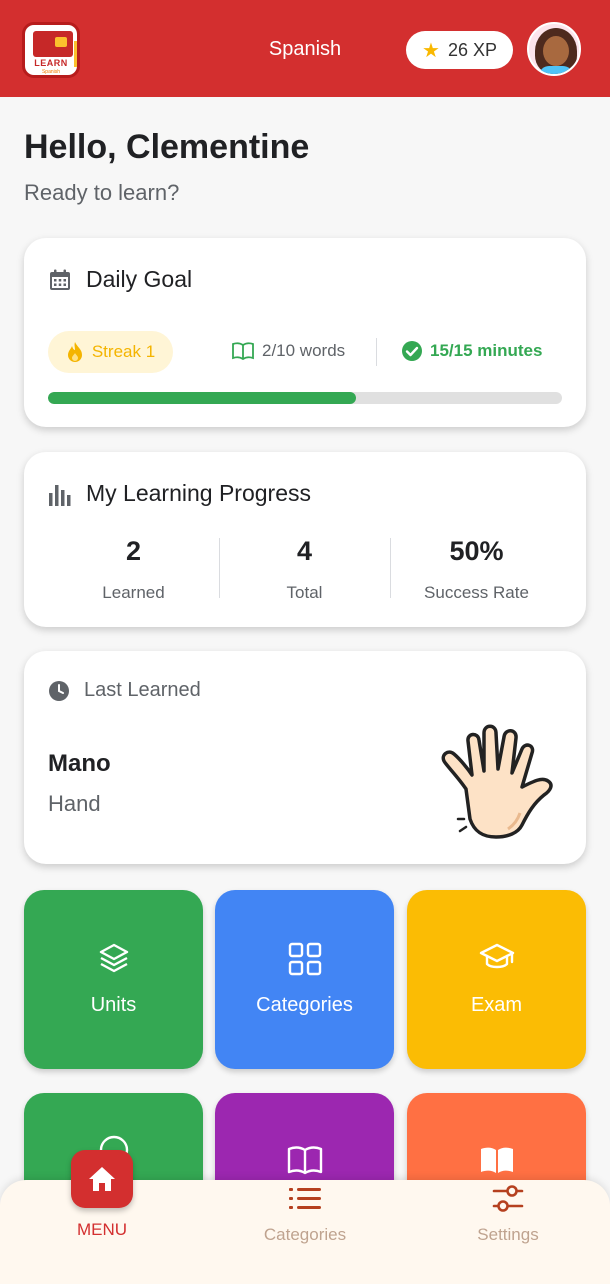 Image resolution: width=610 pixels, height=1284 pixels. I want to click on language-label: Spanish, so click(305, 49).